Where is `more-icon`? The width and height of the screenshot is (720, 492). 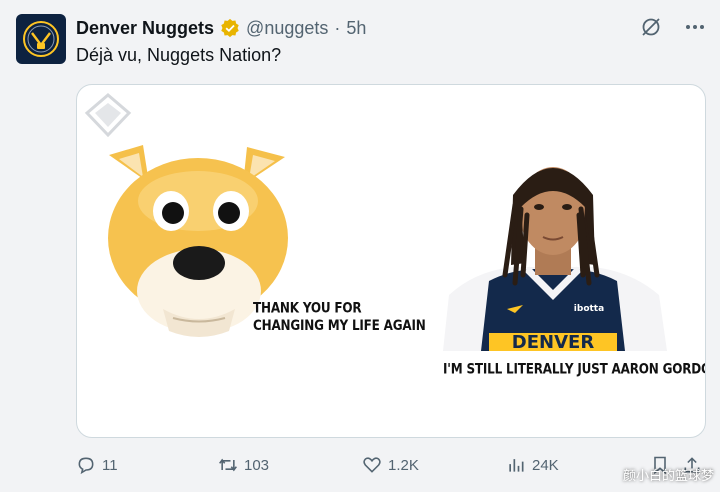
more-icon is located at coordinates (695, 27).